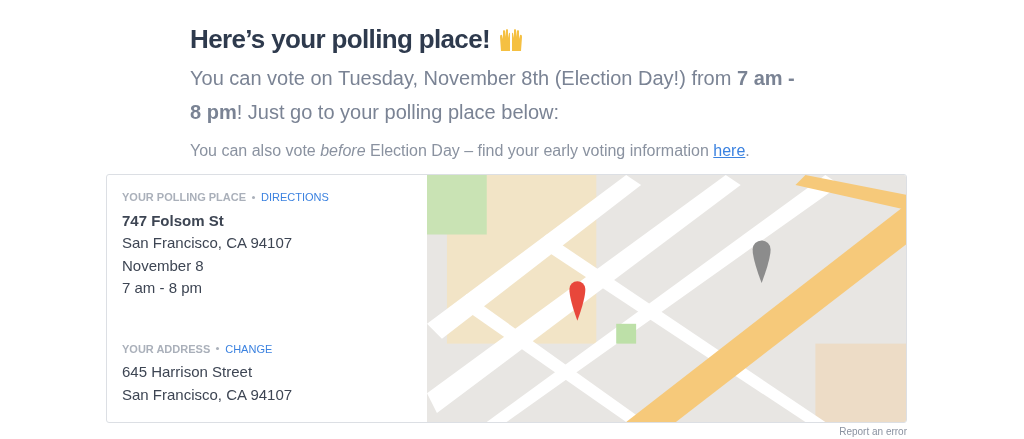  Describe the element at coordinates (184, 197) in the screenshot. I see `section-label: YOUR POLLING PLACE` at that location.